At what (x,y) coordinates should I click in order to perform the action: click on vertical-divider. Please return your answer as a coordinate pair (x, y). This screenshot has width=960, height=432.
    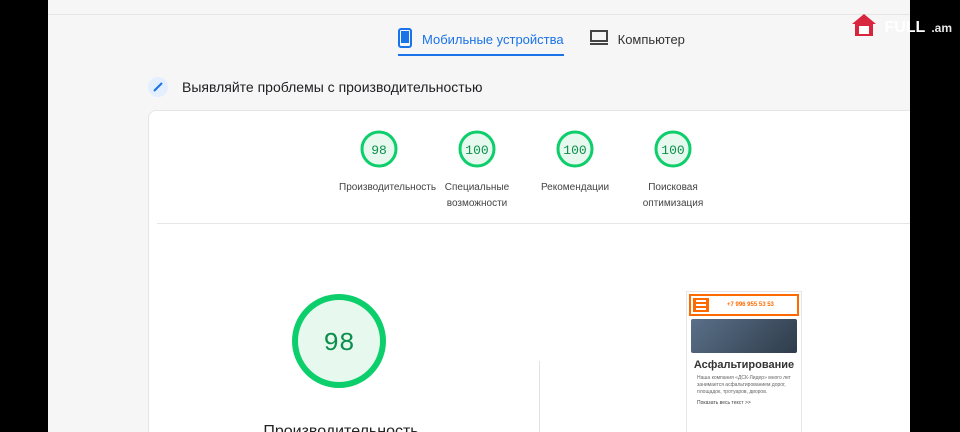
    Looking at the image, I should click on (539, 396).